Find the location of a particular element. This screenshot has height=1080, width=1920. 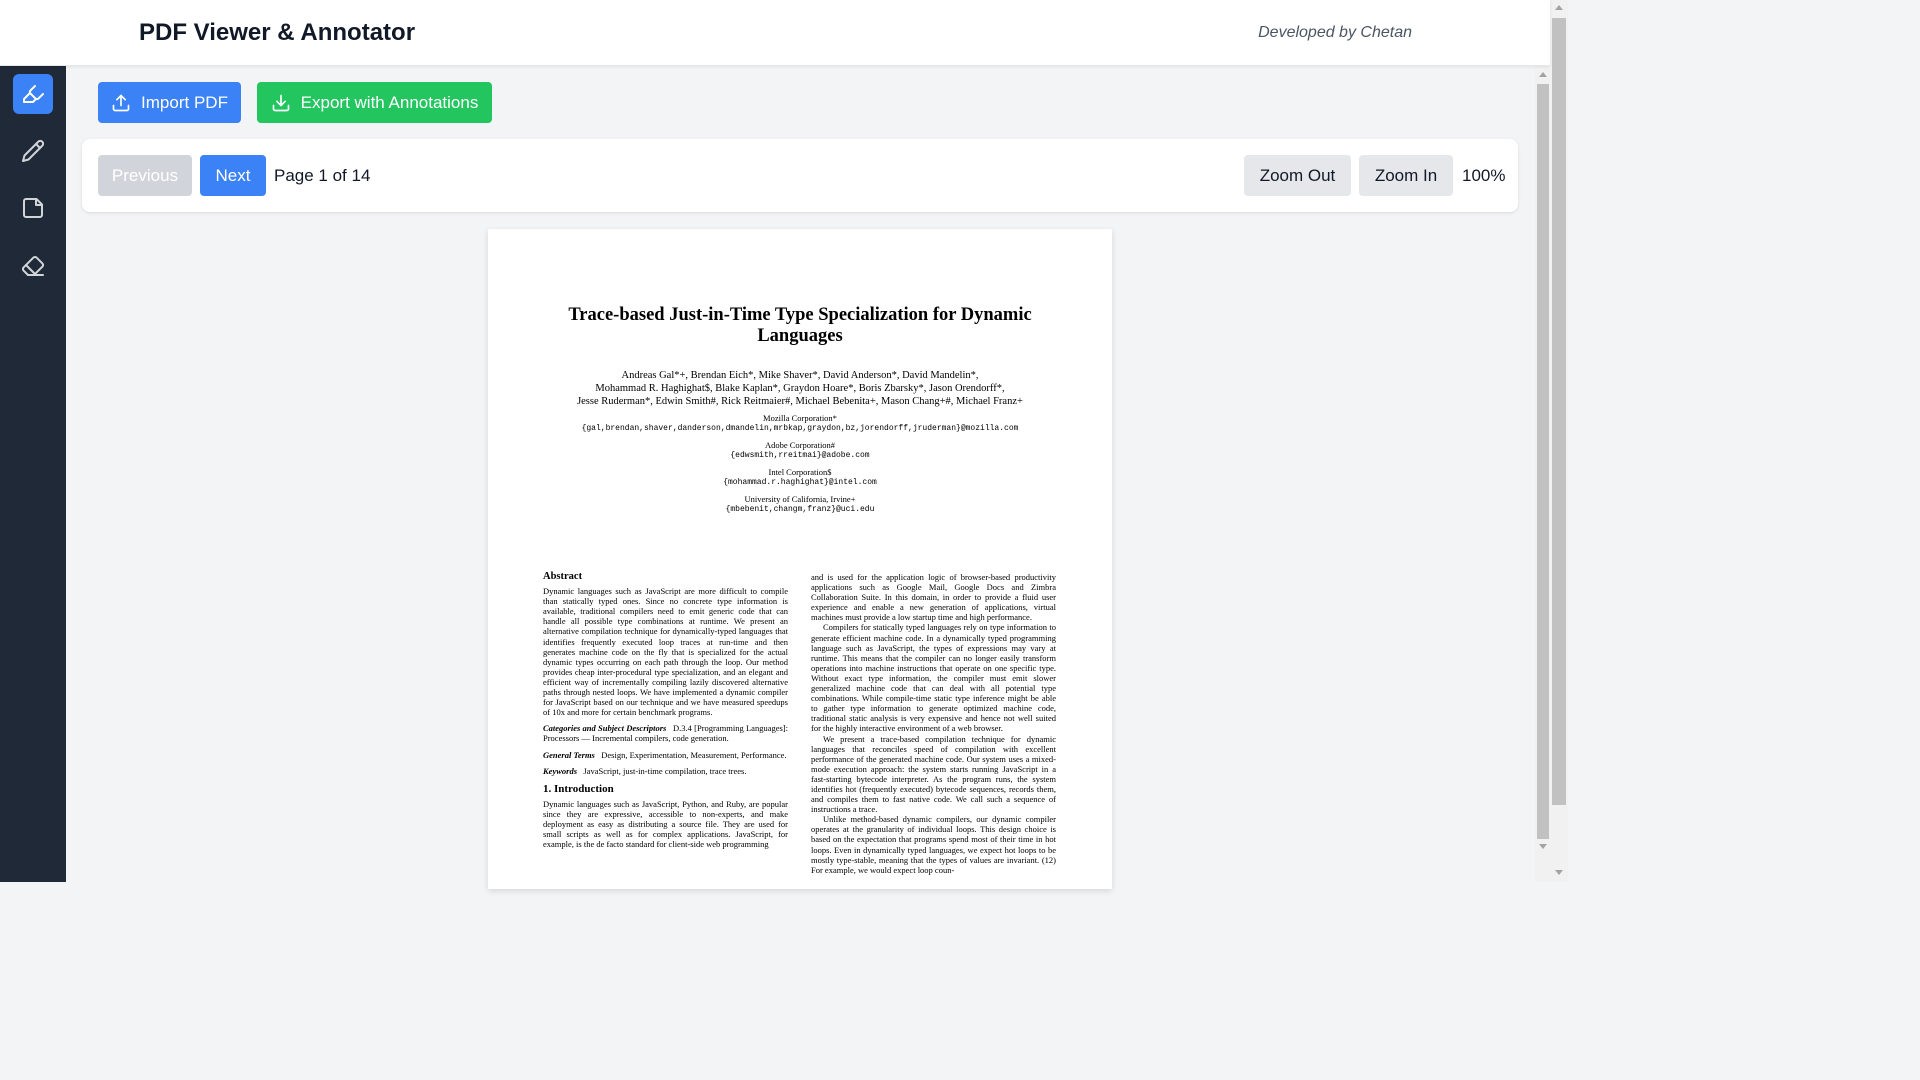

import-pdf-button: Import PDF is located at coordinates (169, 102).